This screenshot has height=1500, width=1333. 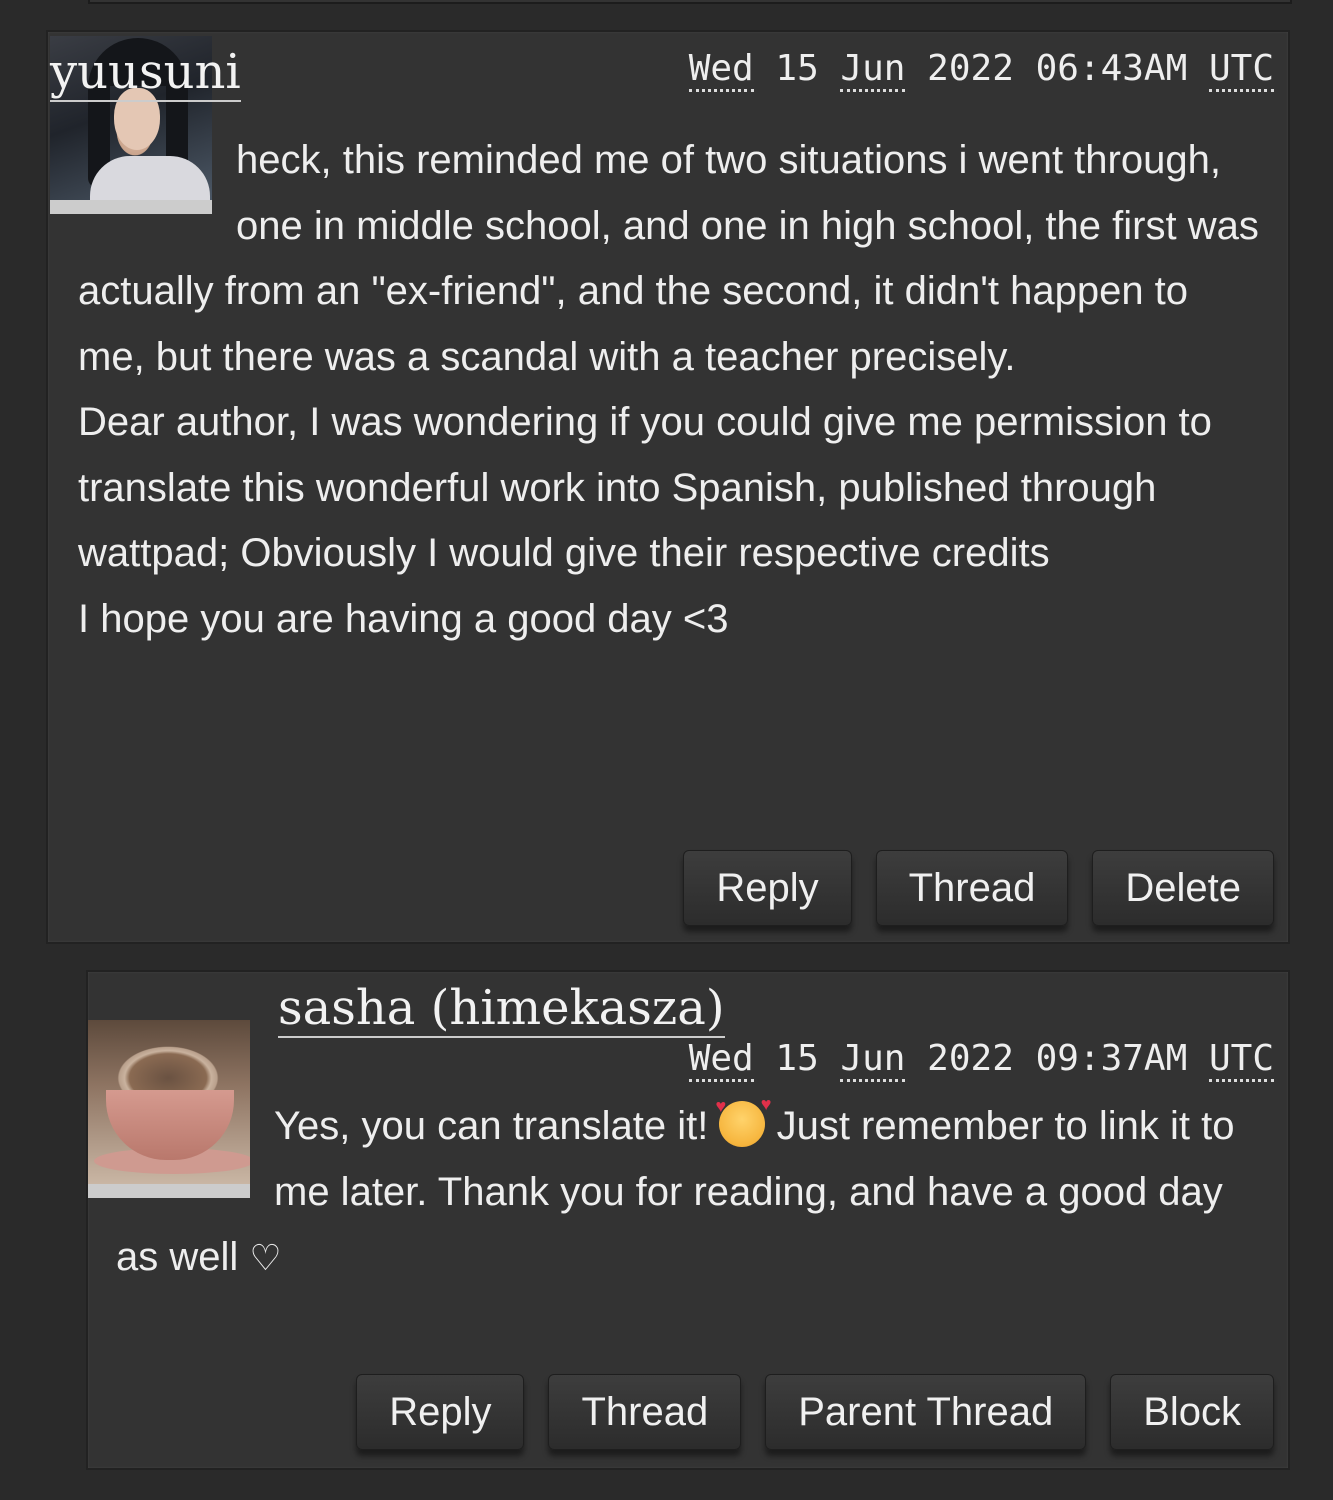 What do you see at coordinates (497, 1126) in the screenshot?
I see `reply-text-start: Yes, you can translate it!` at bounding box center [497, 1126].